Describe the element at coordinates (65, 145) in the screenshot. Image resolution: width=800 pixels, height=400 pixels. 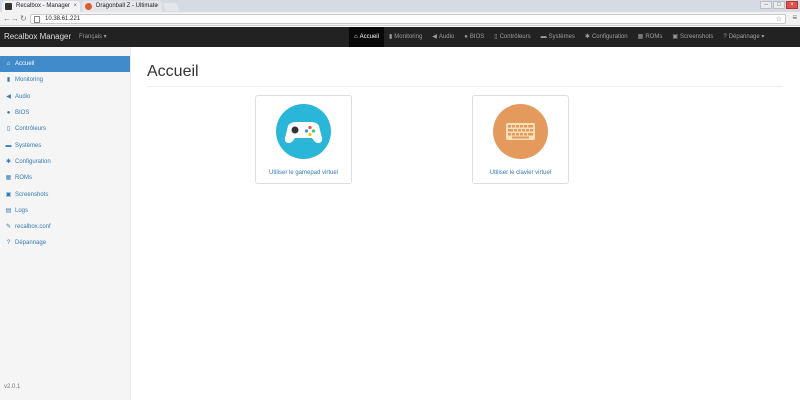
I see `sidebar-item-5: ▬ Systèmes` at that location.